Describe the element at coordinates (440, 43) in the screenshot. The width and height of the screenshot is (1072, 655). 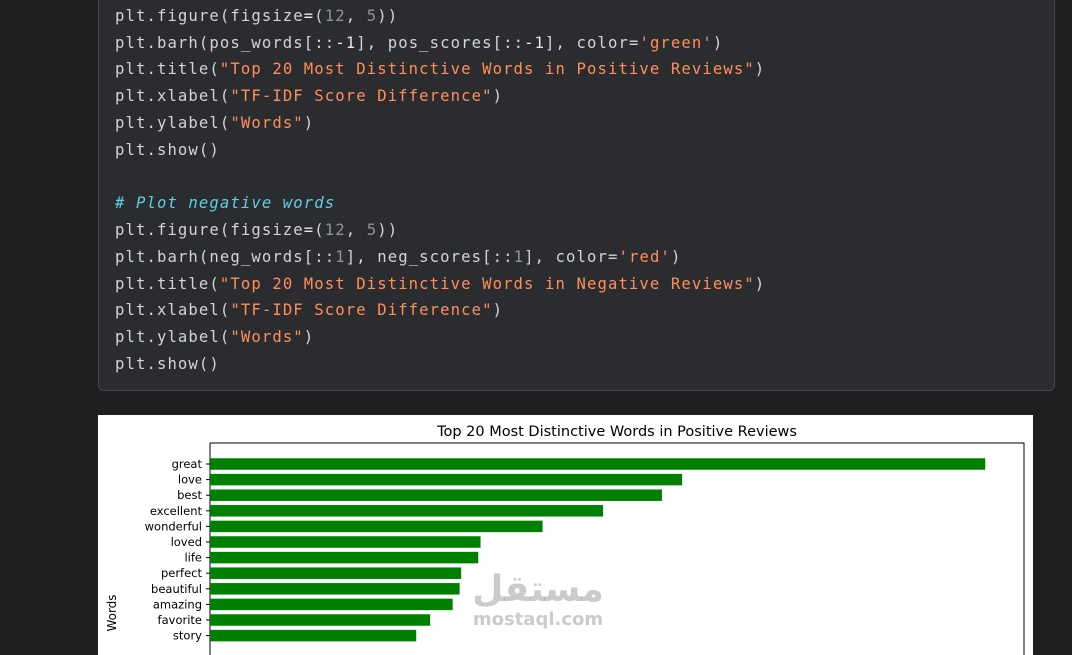
I see `code-token: ], pos_scores[::` at that location.